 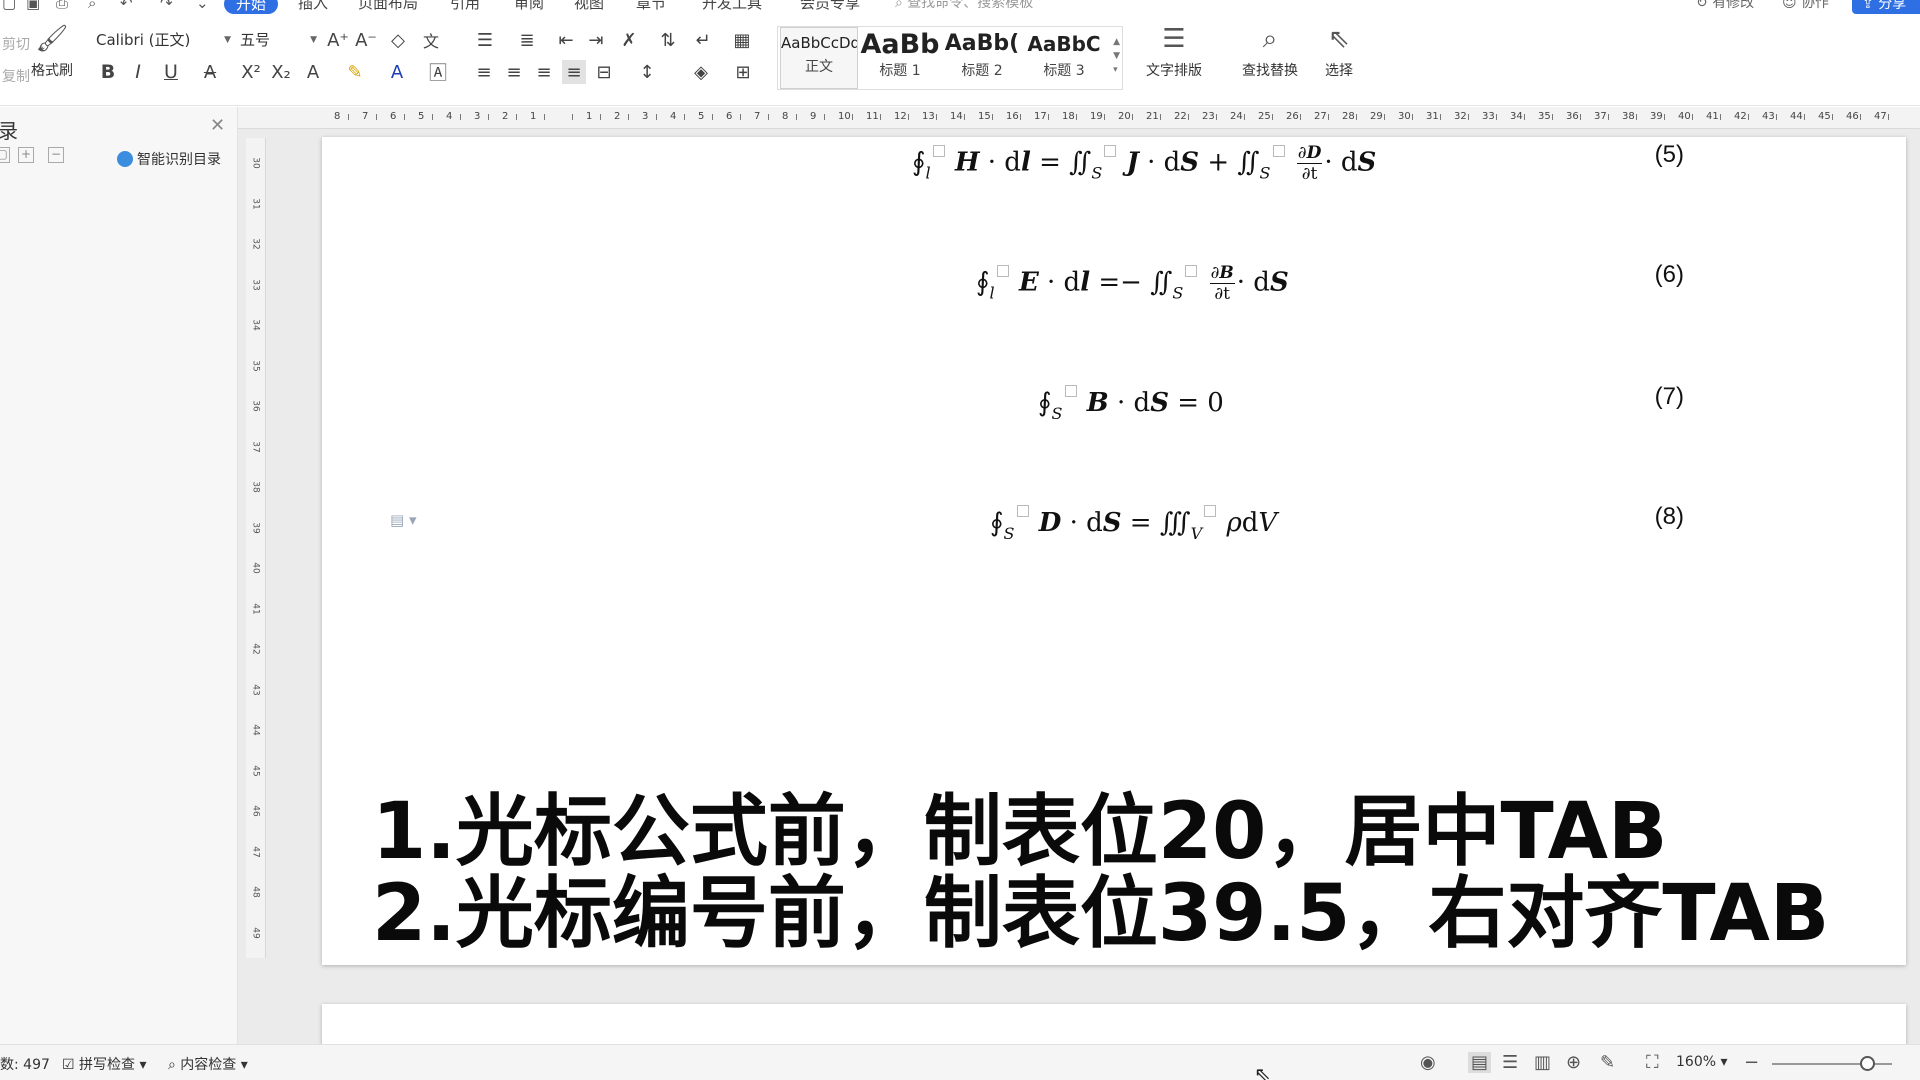 What do you see at coordinates (338, 40) in the screenshot?
I see `grow-font-icon: A⁺` at bounding box center [338, 40].